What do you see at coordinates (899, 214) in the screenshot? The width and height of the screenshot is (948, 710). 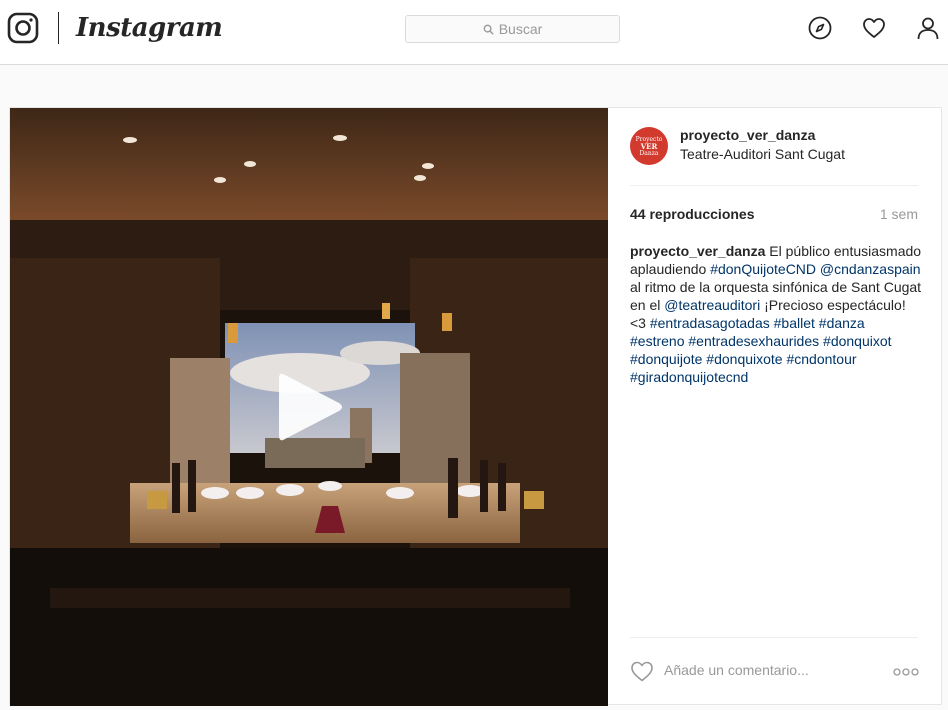 I see `post-time: 1 sem` at bounding box center [899, 214].